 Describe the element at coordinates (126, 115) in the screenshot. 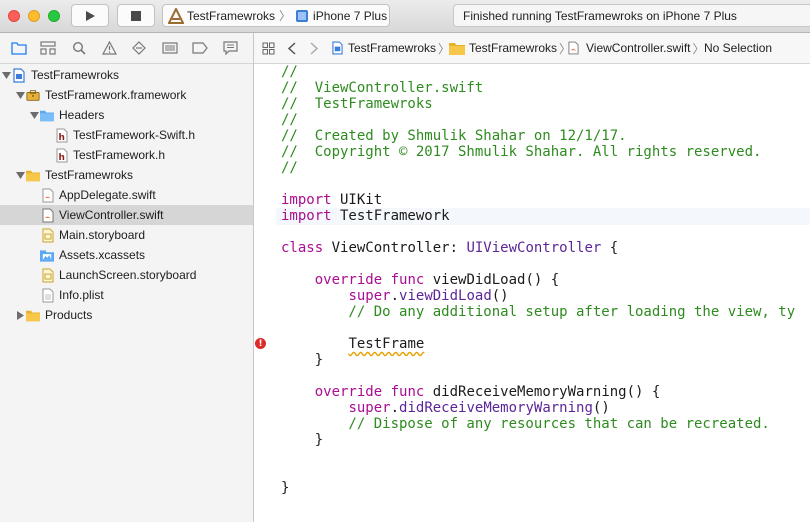

I see `tree-item-headers: Headers` at that location.